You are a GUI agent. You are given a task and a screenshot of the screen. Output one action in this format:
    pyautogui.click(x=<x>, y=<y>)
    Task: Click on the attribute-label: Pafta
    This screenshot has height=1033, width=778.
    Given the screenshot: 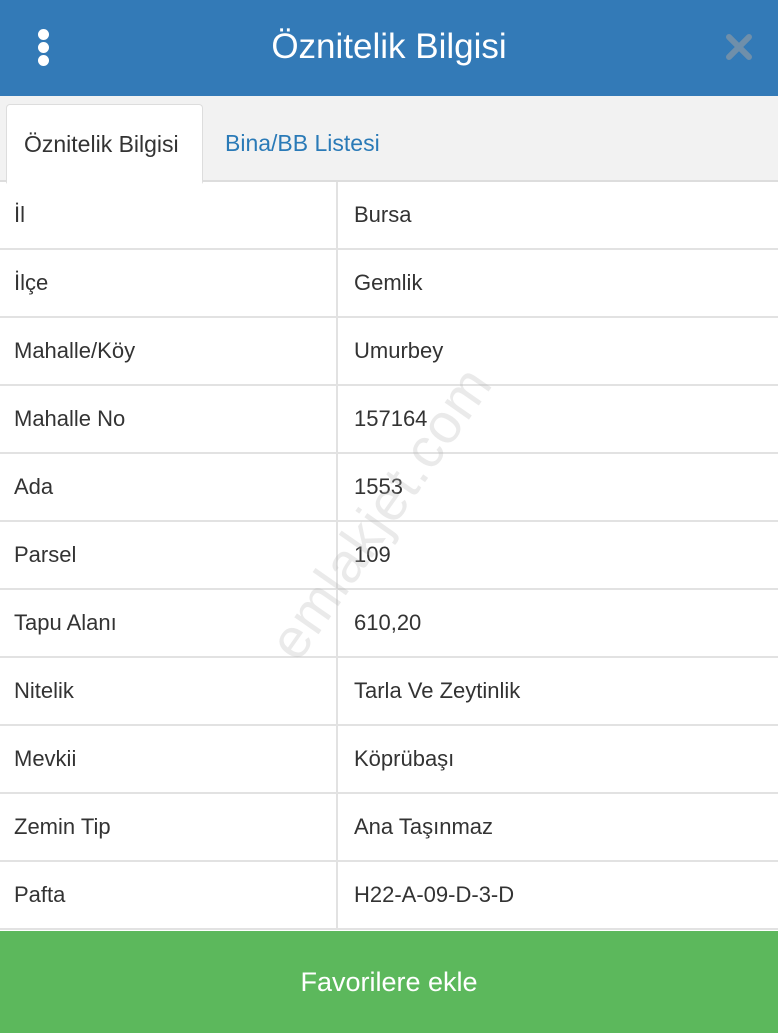 What is the action you would take?
    pyautogui.click(x=40, y=894)
    